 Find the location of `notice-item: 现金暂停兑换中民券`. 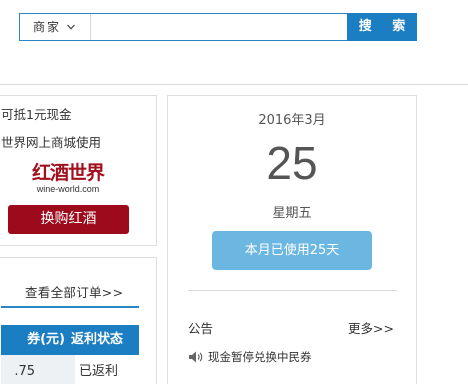

notice-item: 现金暂停兑换中民券 is located at coordinates (250, 357).